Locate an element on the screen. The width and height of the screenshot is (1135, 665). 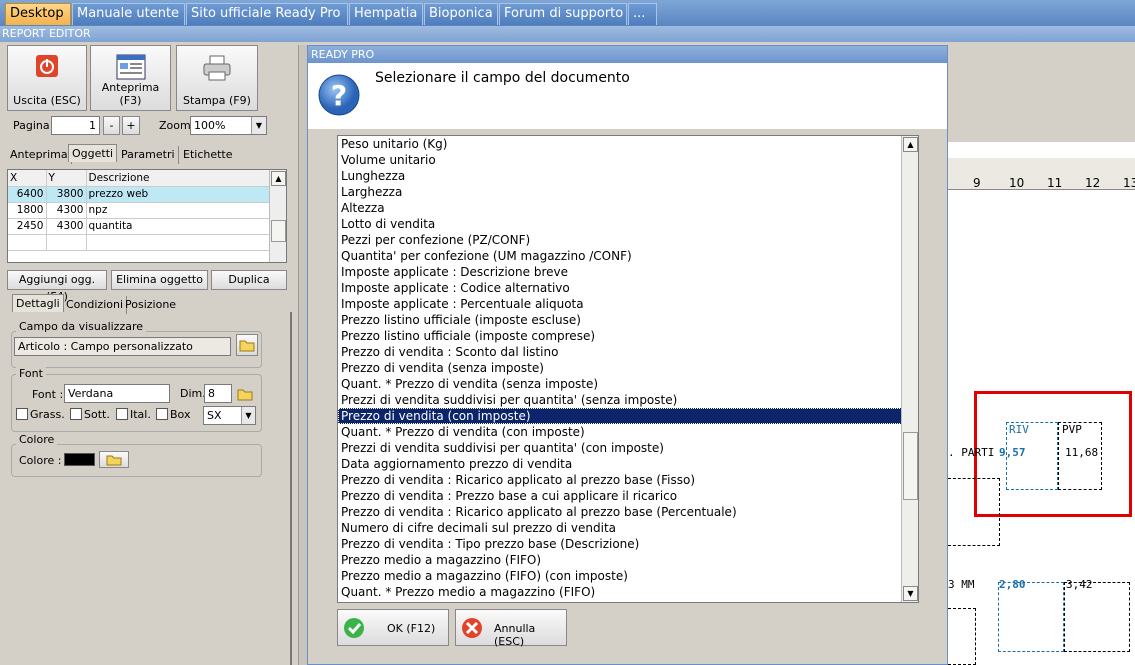
col-x: X is located at coordinates (27, 178).